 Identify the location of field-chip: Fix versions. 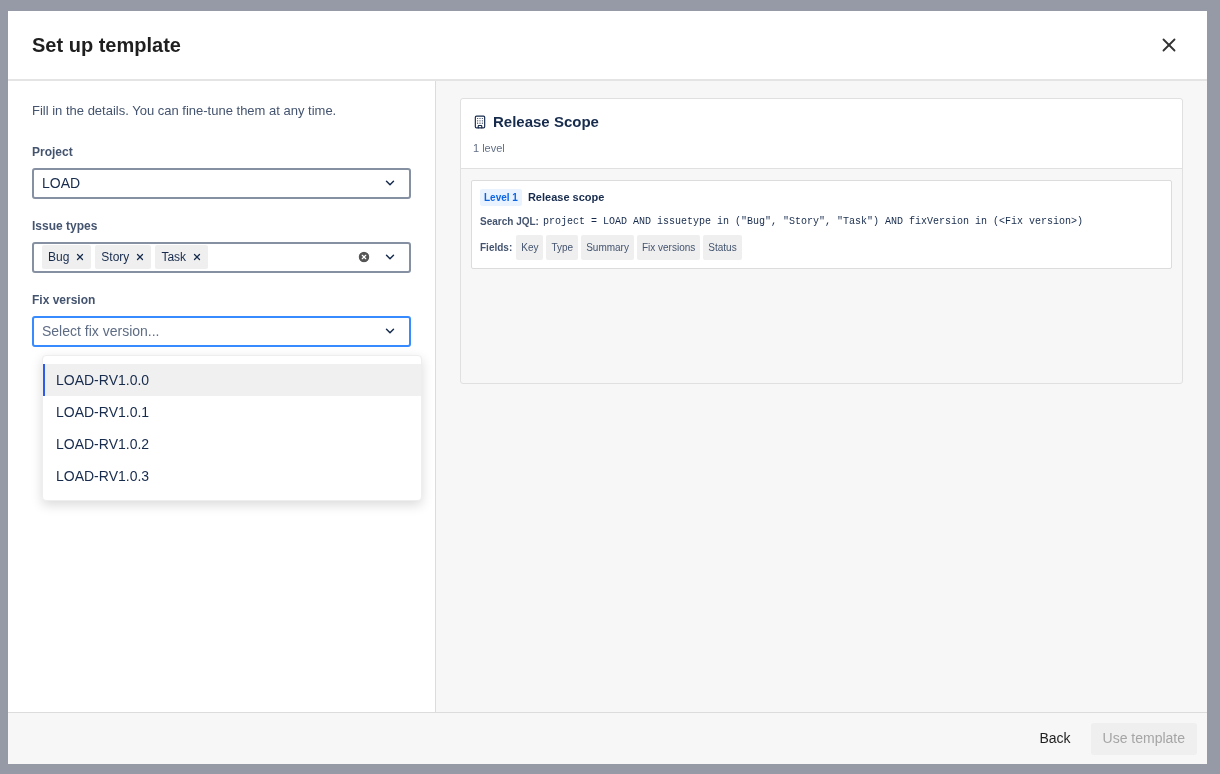
(668, 247).